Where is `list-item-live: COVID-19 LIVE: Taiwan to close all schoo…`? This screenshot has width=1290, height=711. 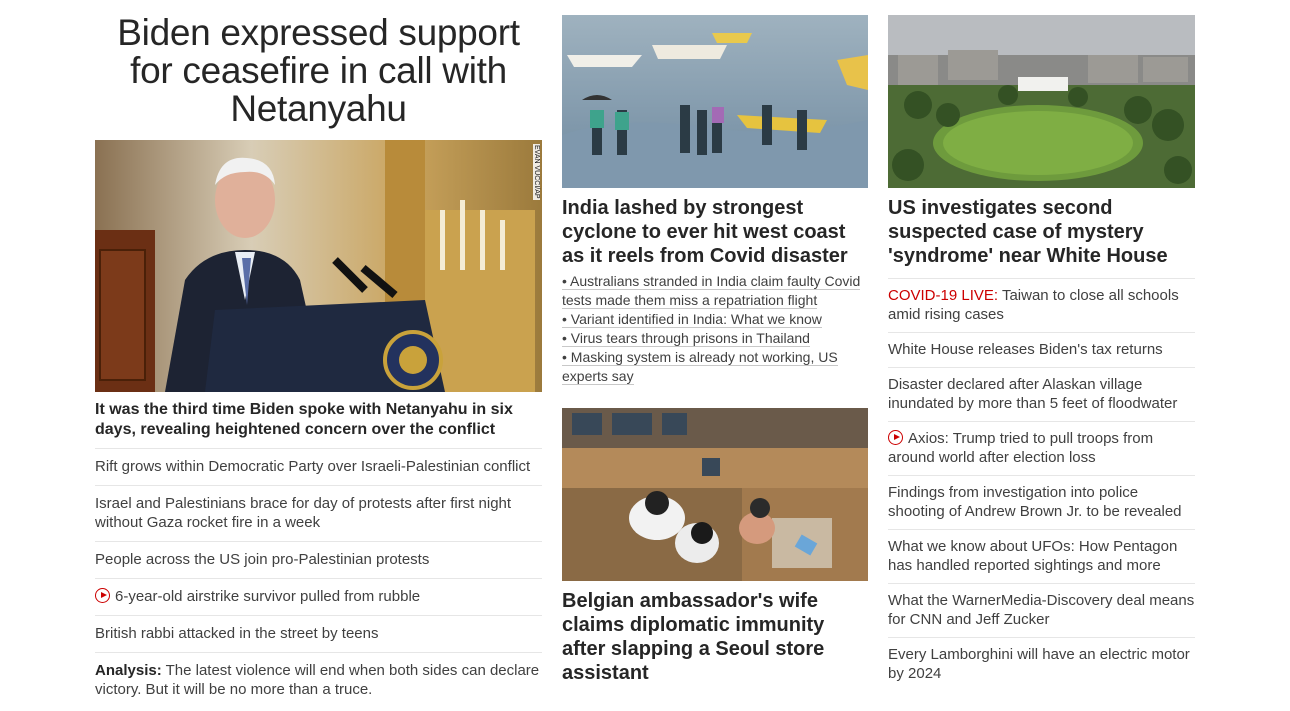
list-item-live: COVID-19 LIVE: Taiwan to close all schoo… is located at coordinates (1041, 305).